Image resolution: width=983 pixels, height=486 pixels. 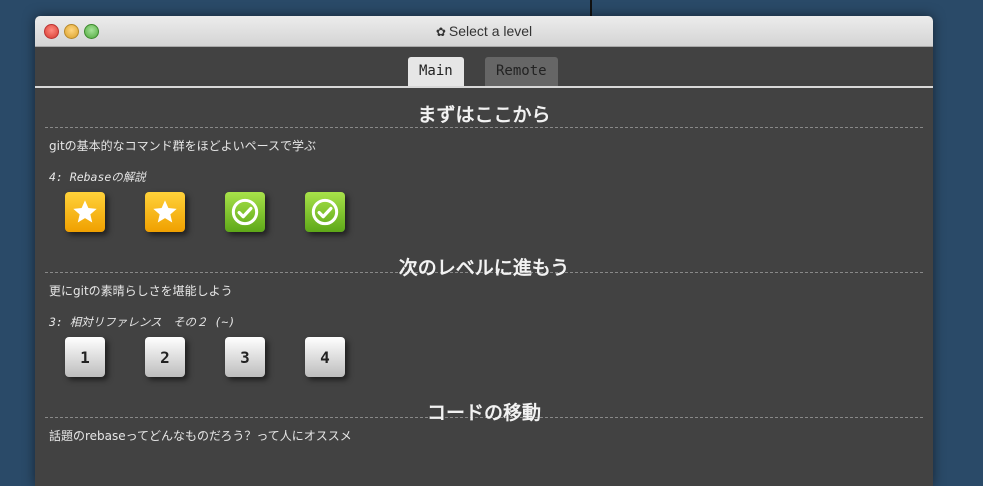 I want to click on background-line, so click(x=591, y=8).